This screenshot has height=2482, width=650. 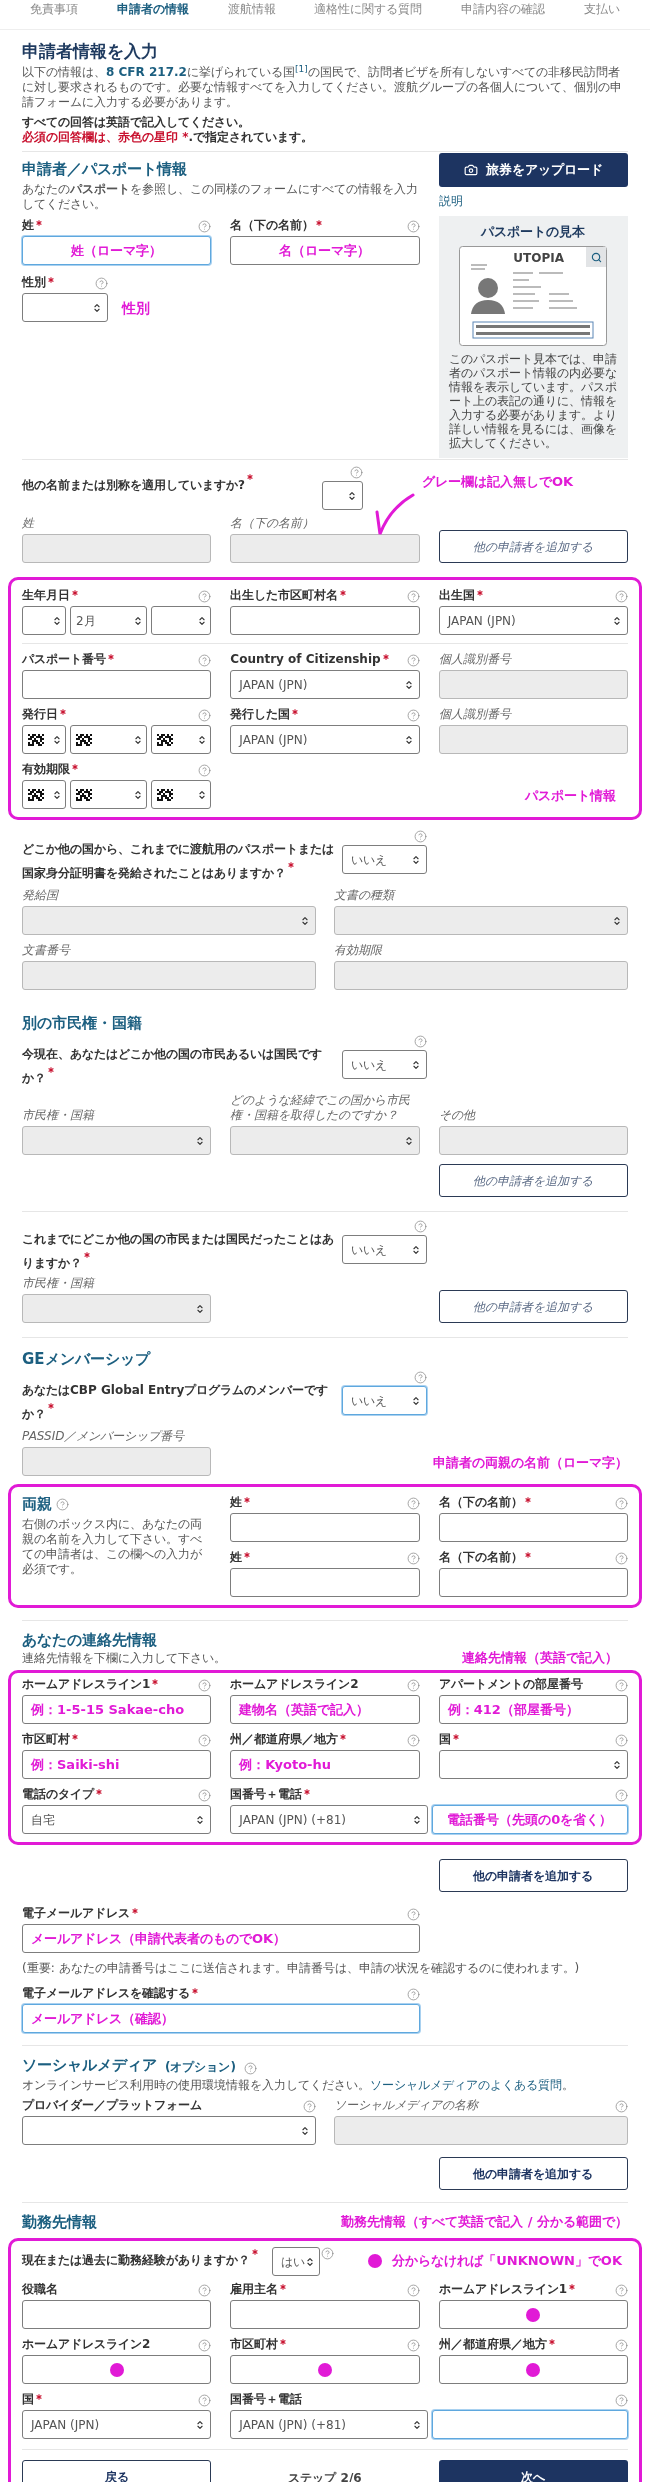 What do you see at coordinates (533, 1709) in the screenshot?
I see `text-field: 例：412（部屋番号）` at bounding box center [533, 1709].